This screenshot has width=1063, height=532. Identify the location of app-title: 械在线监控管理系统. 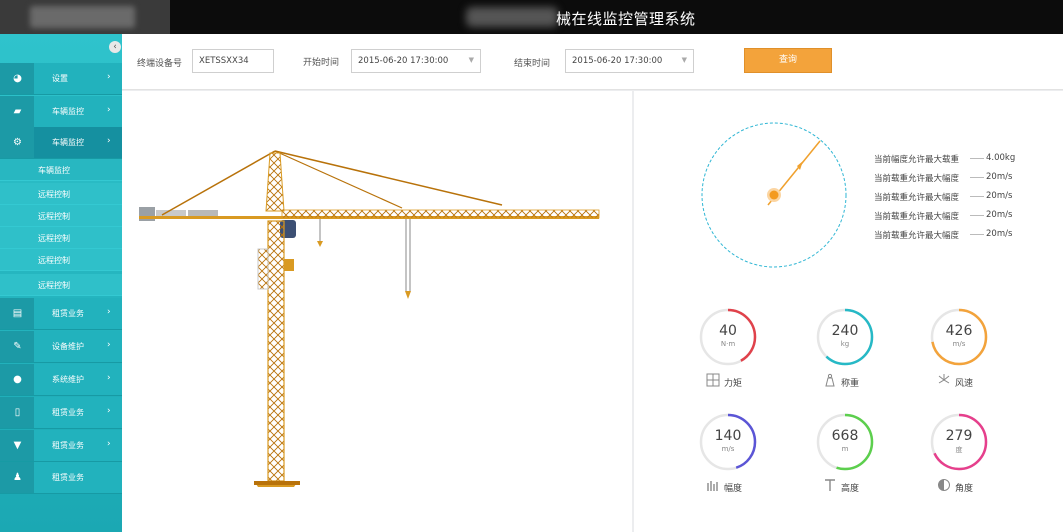
(626, 19).